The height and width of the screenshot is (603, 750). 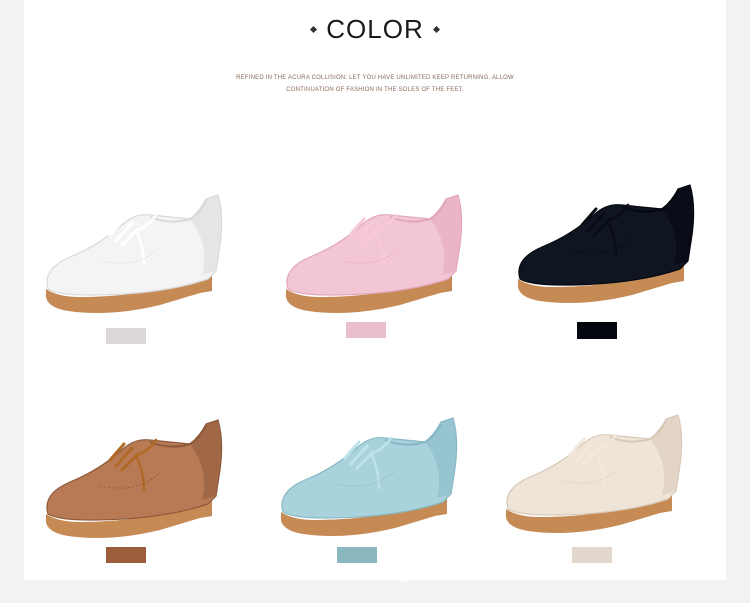 I want to click on color-swatch-beige, so click(x=592, y=555).